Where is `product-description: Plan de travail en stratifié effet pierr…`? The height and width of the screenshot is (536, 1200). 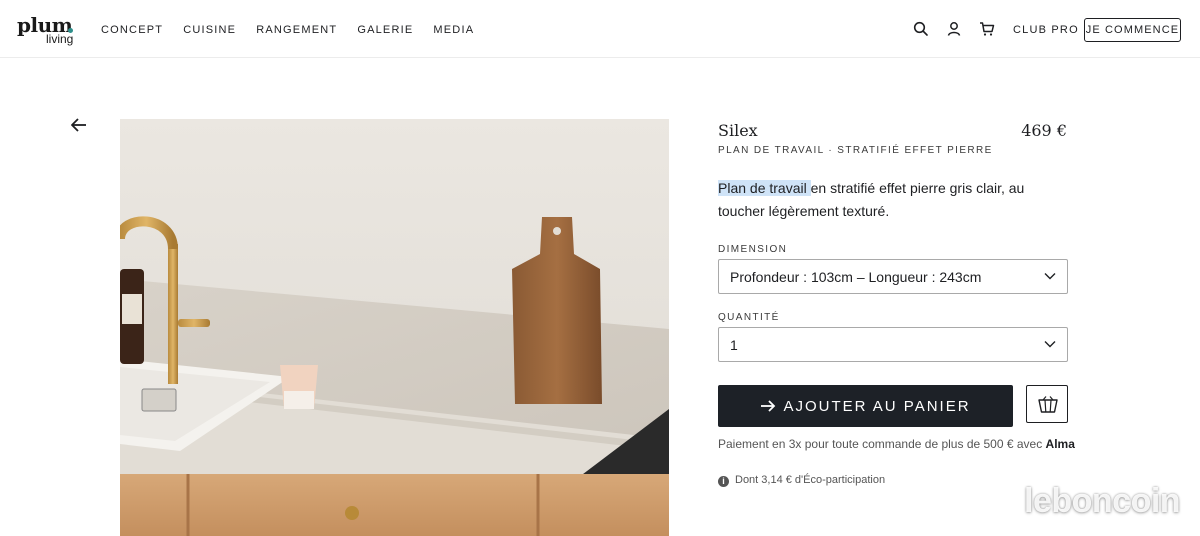
product-description: Plan de travail en stratifié effet pierr… is located at coordinates (894, 200).